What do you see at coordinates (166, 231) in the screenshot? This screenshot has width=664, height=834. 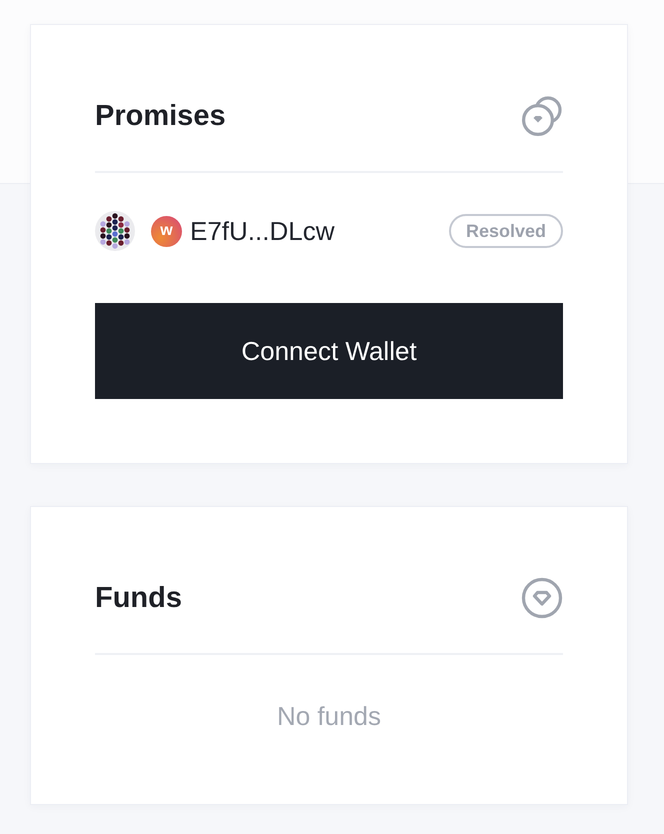 I see `token-logo: w` at bounding box center [166, 231].